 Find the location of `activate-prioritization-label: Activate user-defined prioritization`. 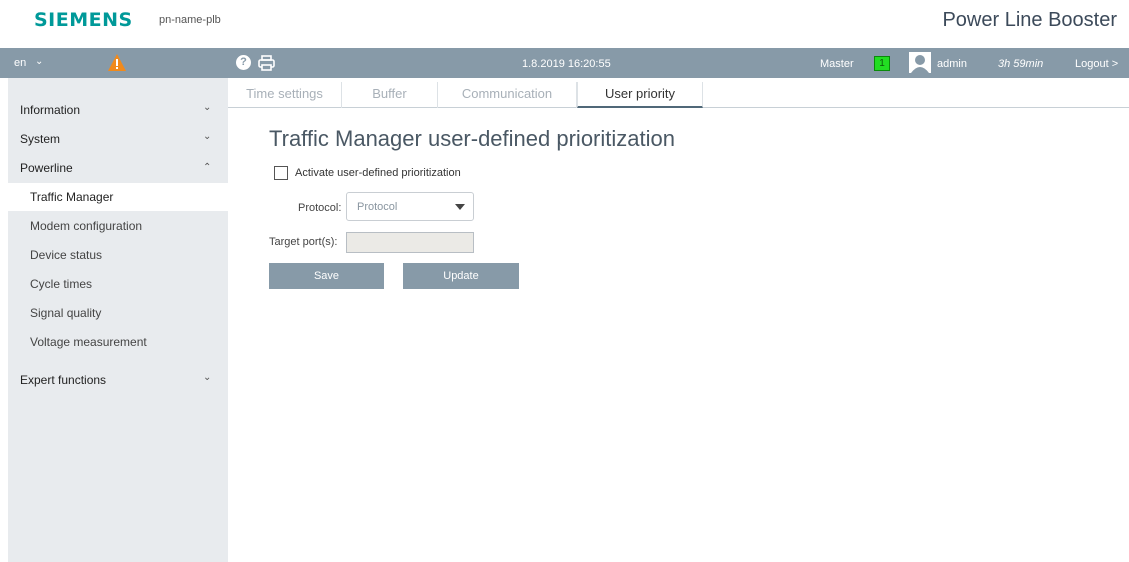

activate-prioritization-label: Activate user-defined prioritization is located at coordinates (378, 173).